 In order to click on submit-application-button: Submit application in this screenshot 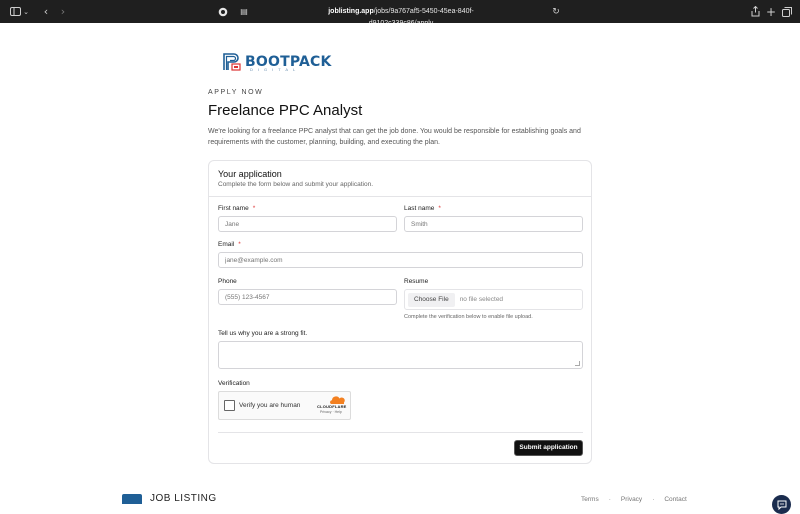, I will do `click(548, 448)`.